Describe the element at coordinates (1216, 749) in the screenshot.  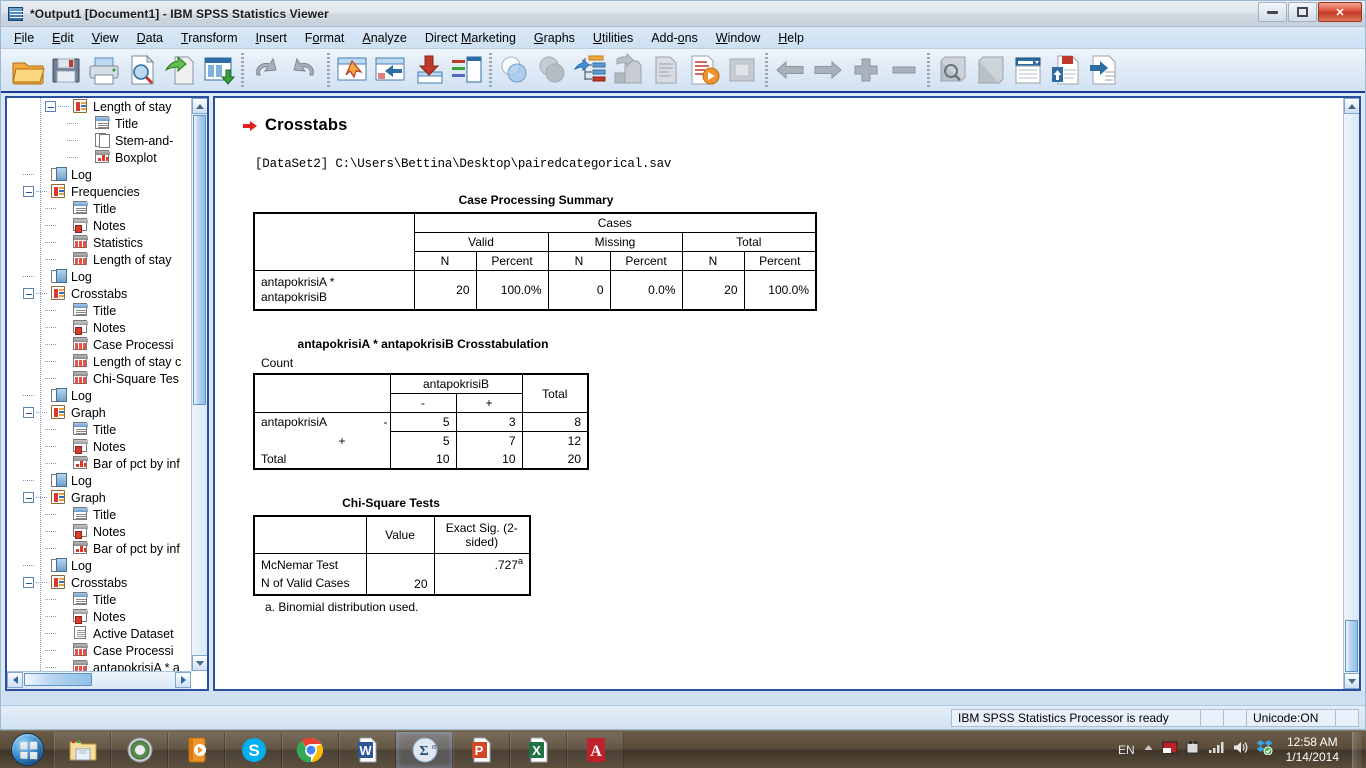
I see `network-signal-icon` at that location.